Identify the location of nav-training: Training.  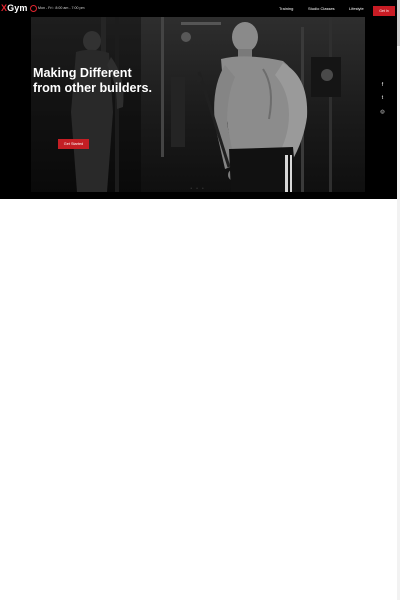
(286, 8).